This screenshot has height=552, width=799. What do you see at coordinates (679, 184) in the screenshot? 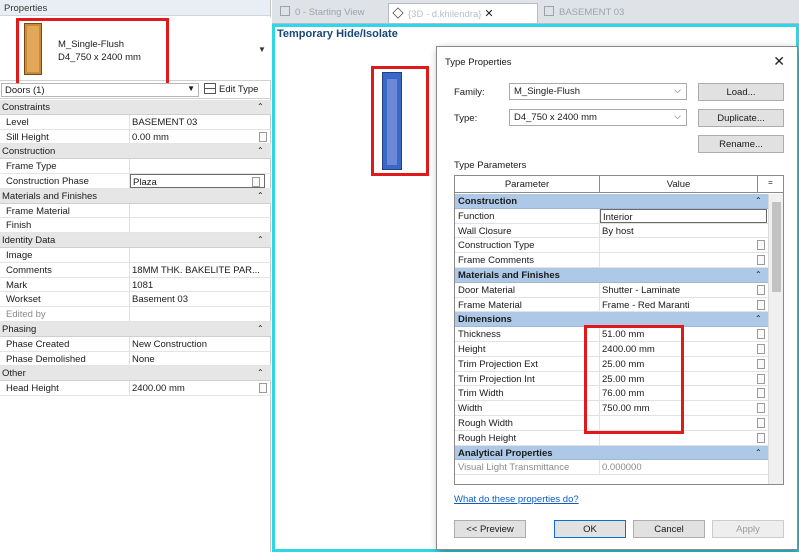
I see `column-header-value: Value` at bounding box center [679, 184].